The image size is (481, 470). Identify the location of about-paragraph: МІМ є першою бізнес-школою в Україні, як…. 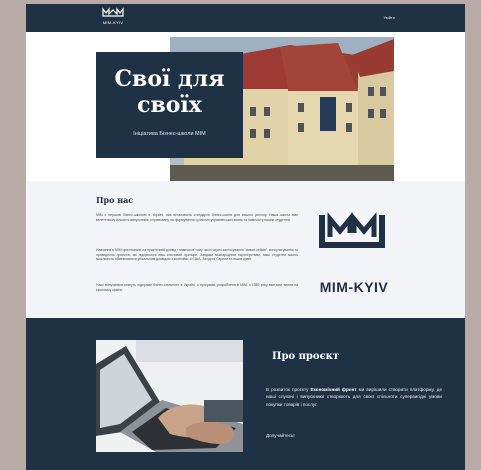
(197, 217).